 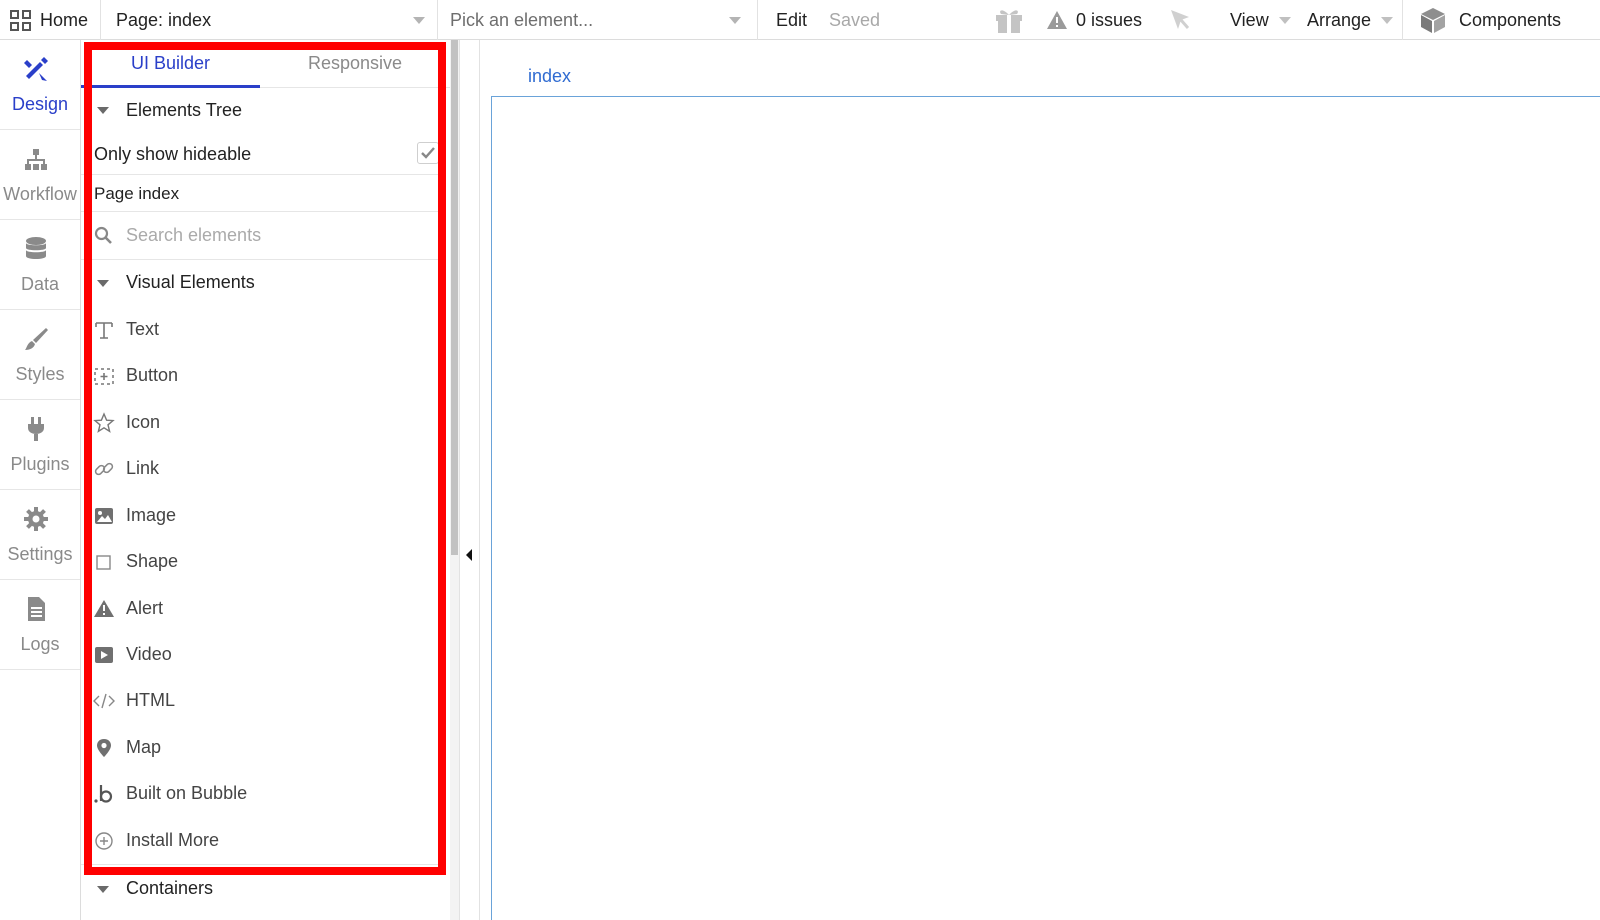 I want to click on plus-circle-icon, so click(x=104, y=841).